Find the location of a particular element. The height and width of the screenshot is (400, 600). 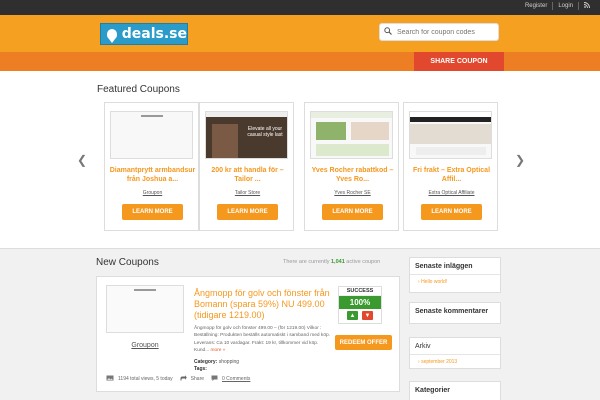

widget-title: Senaste kommentarer is located at coordinates (452, 311).